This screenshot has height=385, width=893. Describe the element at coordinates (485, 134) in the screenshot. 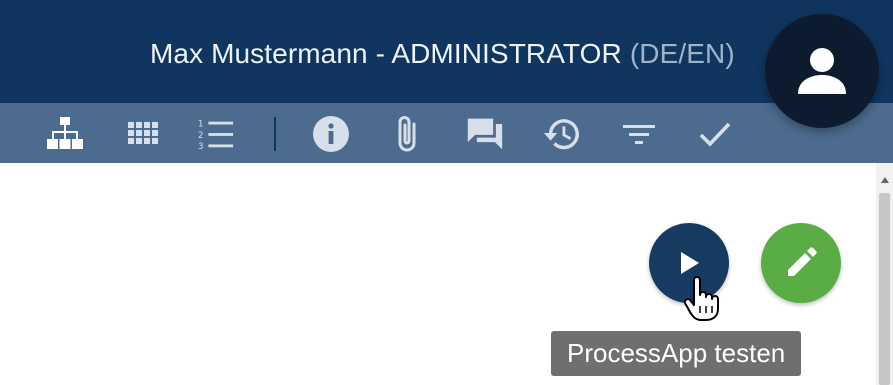

I see `comments-icon` at that location.